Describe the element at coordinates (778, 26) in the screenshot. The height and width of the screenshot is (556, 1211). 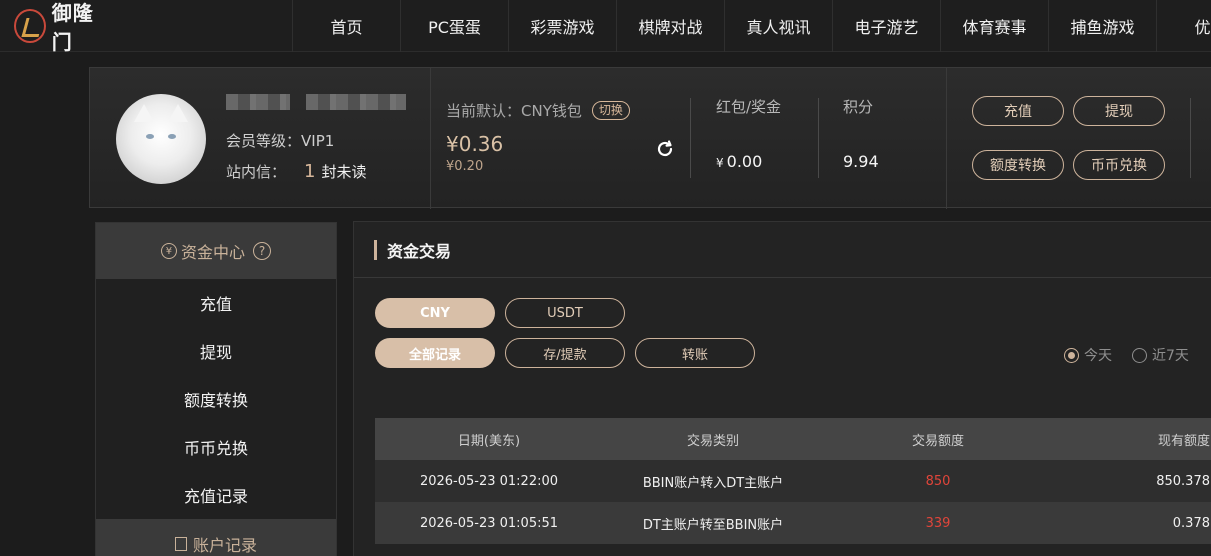
I see `nav-item-live-casino: 真人视讯` at that location.